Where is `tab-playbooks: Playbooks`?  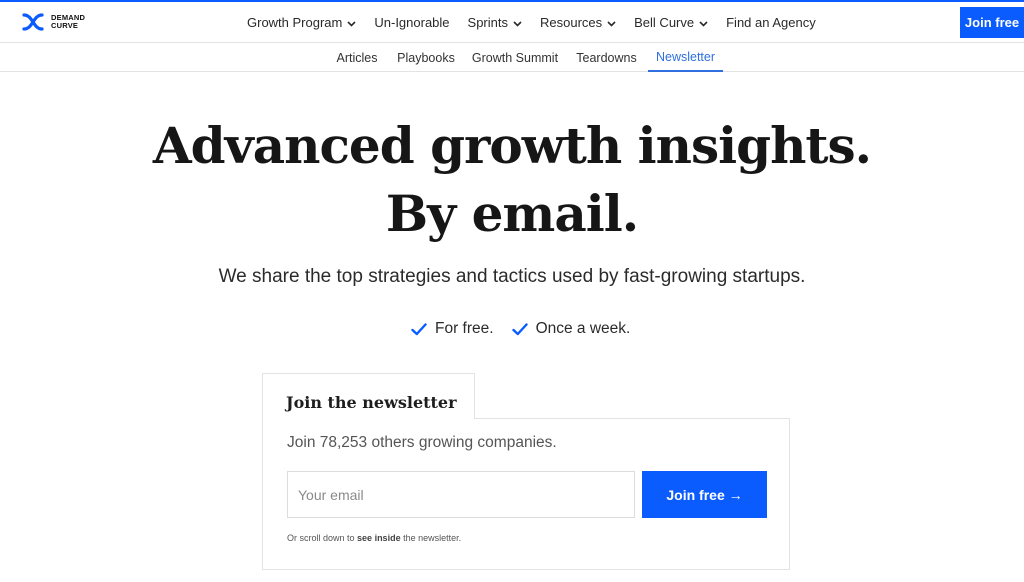 tab-playbooks: Playbooks is located at coordinates (426, 57).